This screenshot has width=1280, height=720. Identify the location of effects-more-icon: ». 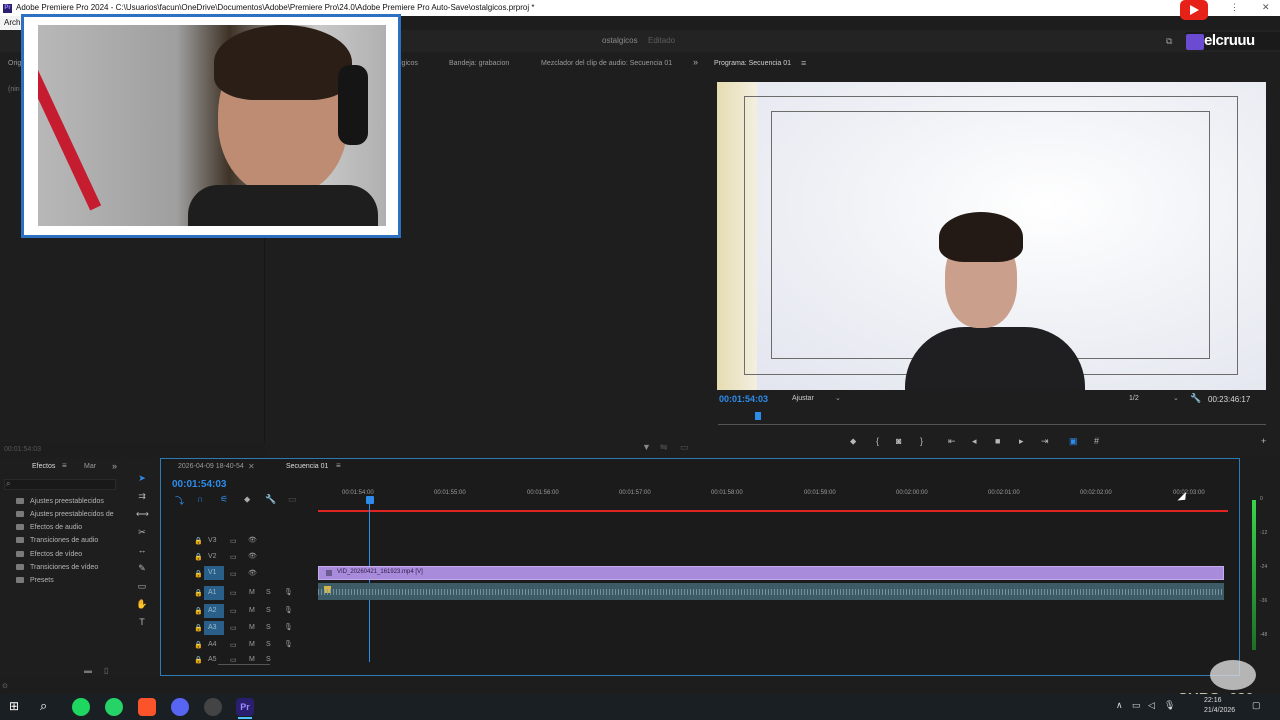
(114, 466).